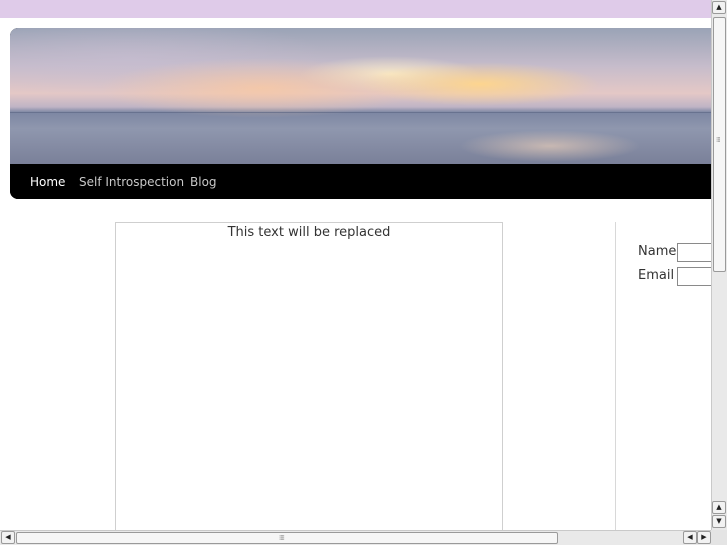 This screenshot has height=545, width=727. I want to click on scroll-up-button-bottom: ▲, so click(719, 507).